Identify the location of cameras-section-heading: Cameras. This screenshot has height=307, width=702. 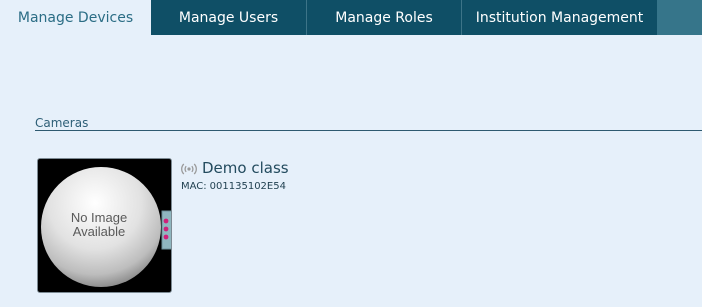
(62, 123).